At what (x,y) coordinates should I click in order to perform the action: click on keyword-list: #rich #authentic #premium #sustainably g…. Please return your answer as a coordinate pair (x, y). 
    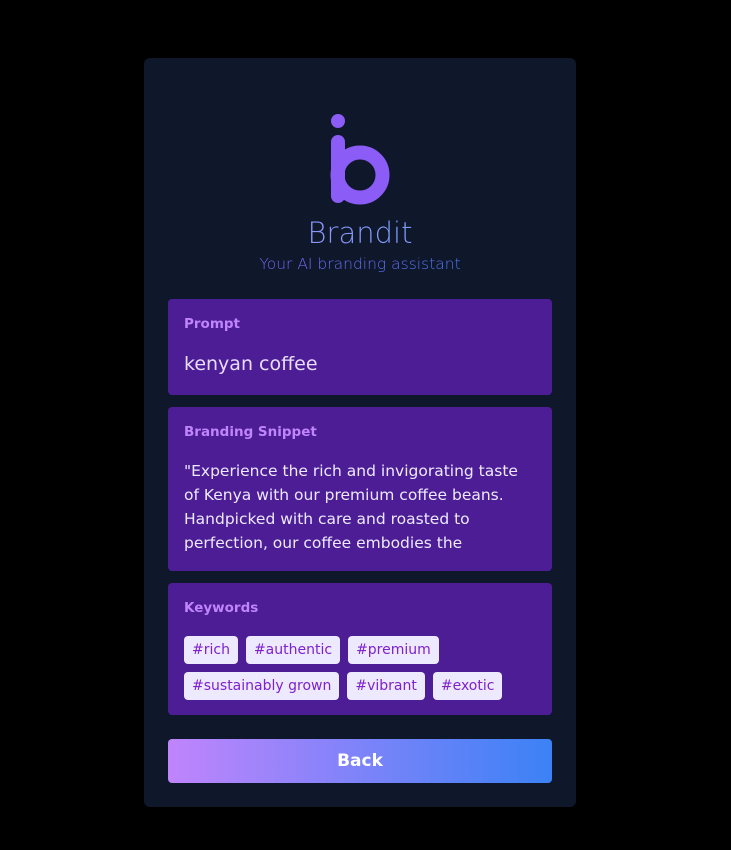
    Looking at the image, I should click on (364, 668).